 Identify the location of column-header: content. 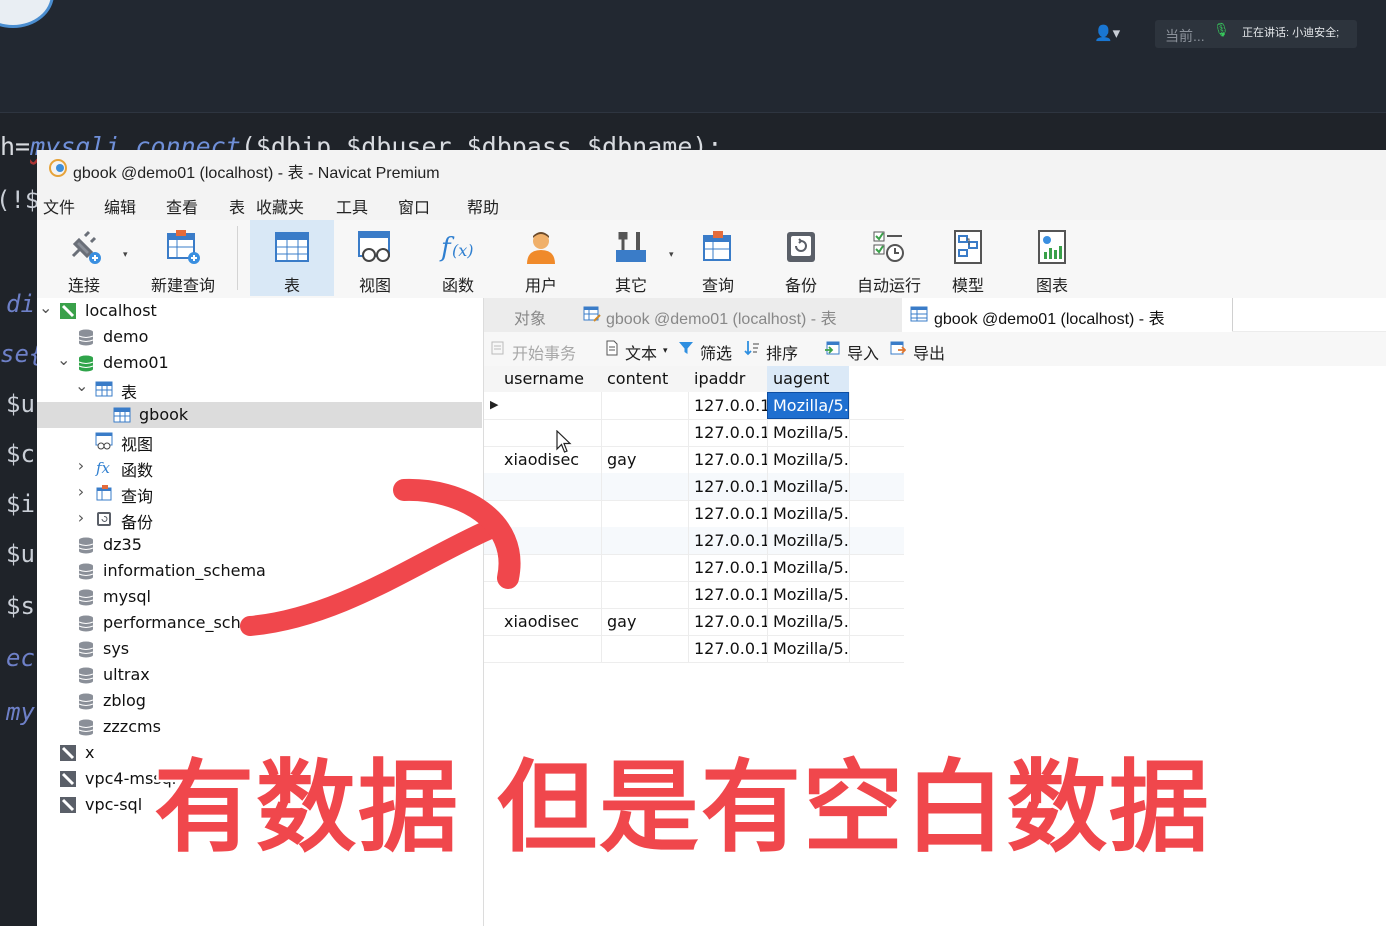
(644, 379).